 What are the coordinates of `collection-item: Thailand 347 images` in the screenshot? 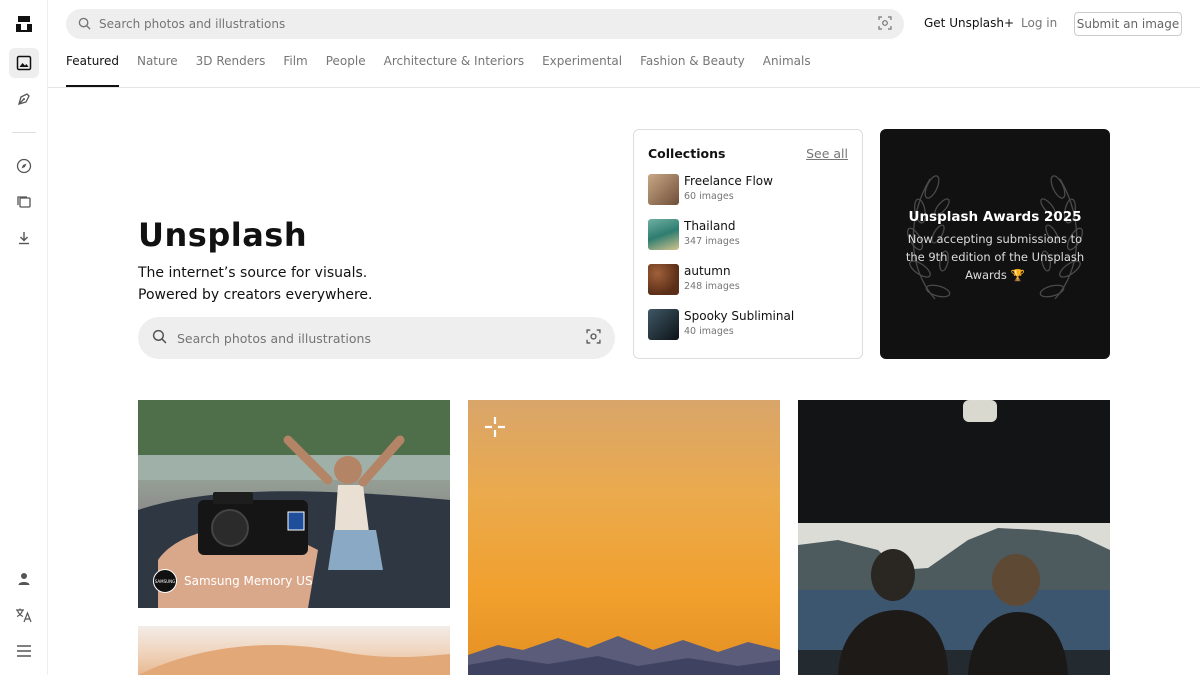 It's located at (748, 235).